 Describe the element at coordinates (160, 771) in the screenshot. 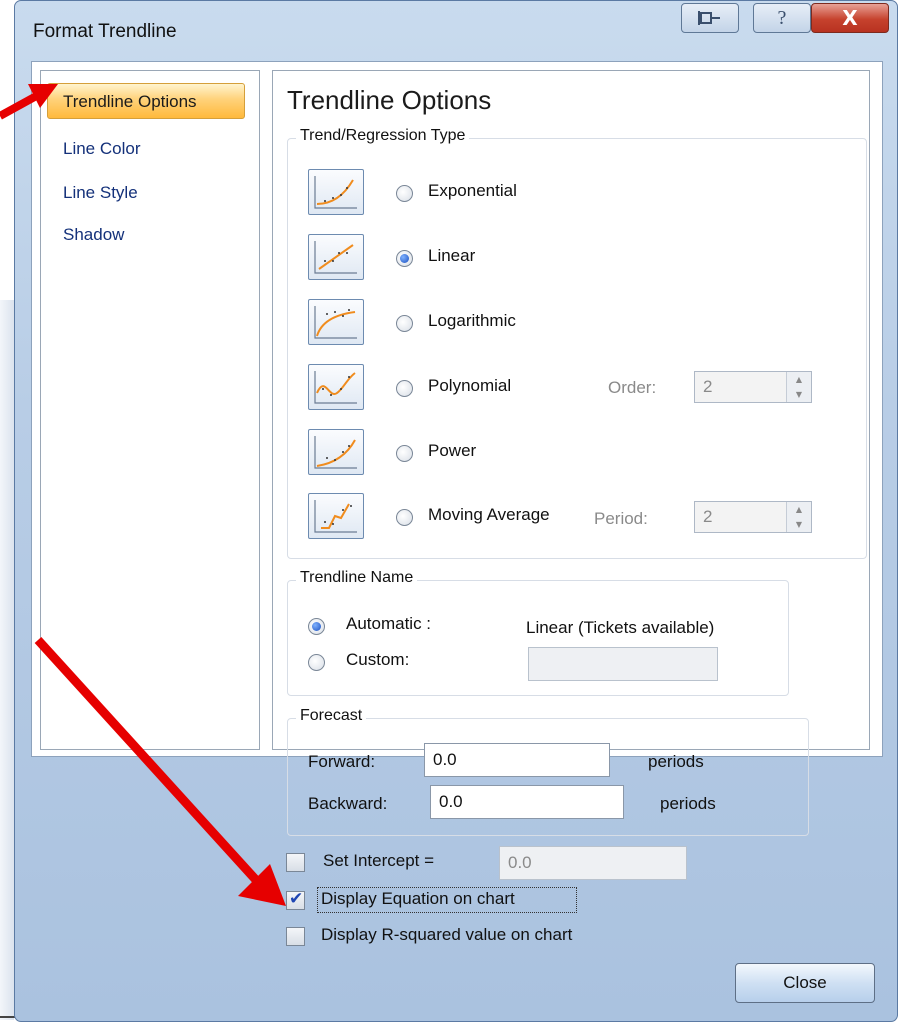

I see `arrow-to-display-equation` at that location.